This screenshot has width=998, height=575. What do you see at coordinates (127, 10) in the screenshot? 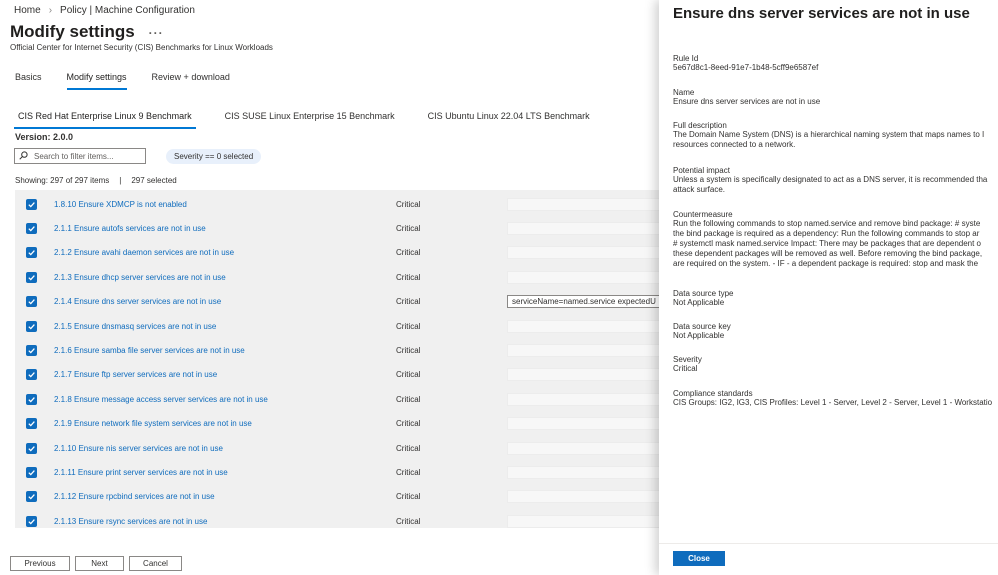
I see `breadcrumb-current: Policy | Machine Configuration` at bounding box center [127, 10].